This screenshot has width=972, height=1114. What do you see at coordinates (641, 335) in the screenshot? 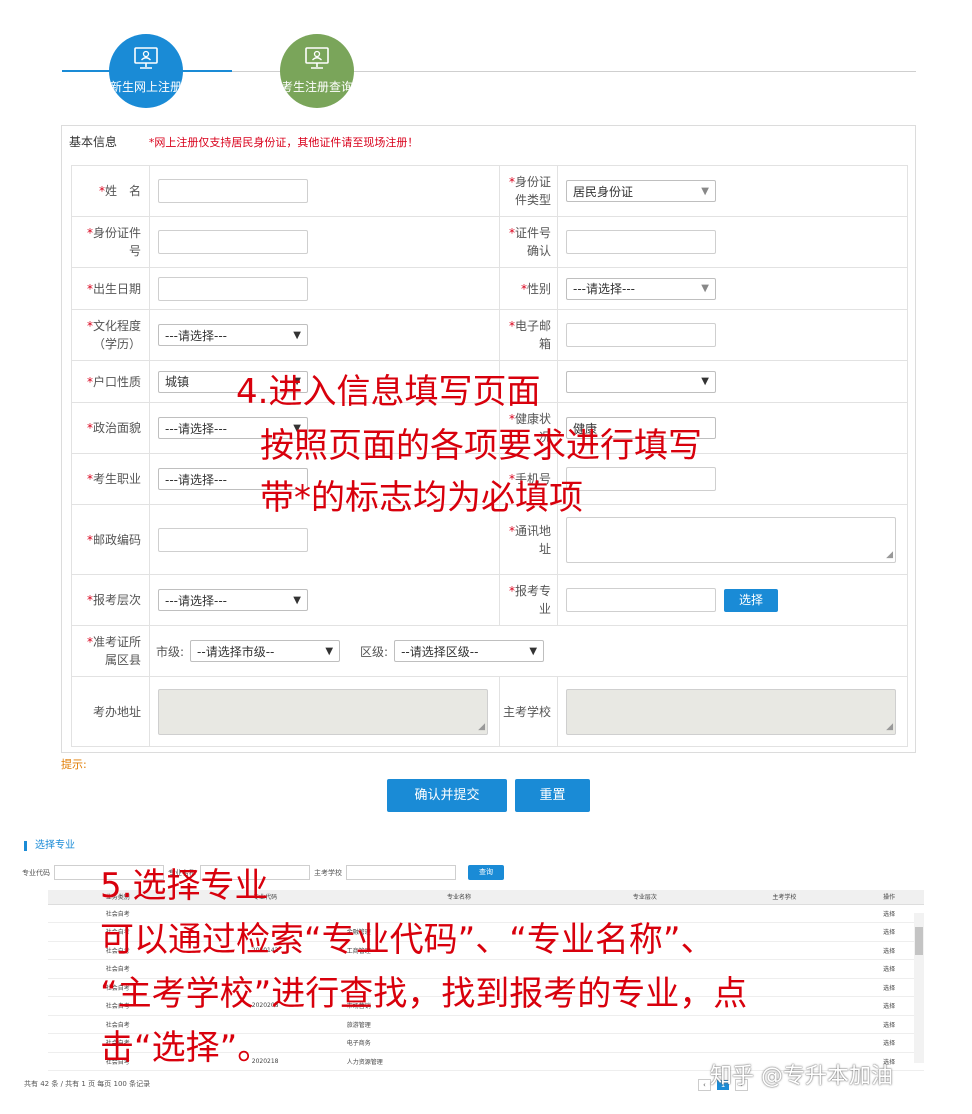
I see `email-input` at bounding box center [641, 335].